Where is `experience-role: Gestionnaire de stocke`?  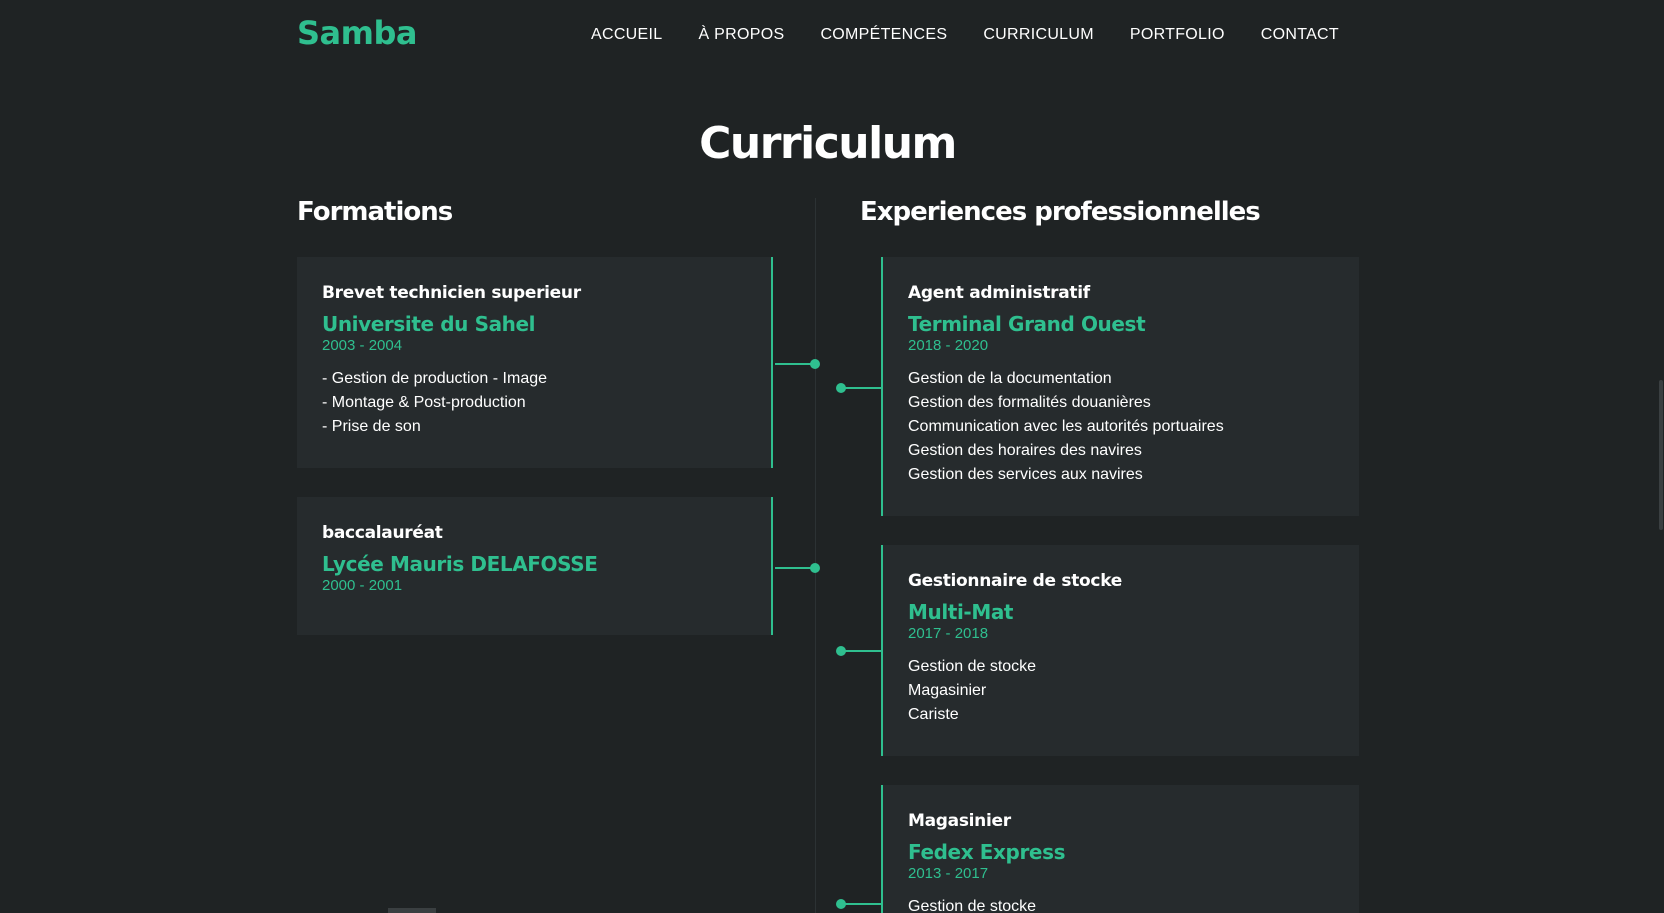 experience-role: Gestionnaire de stocke is located at coordinates (1015, 581).